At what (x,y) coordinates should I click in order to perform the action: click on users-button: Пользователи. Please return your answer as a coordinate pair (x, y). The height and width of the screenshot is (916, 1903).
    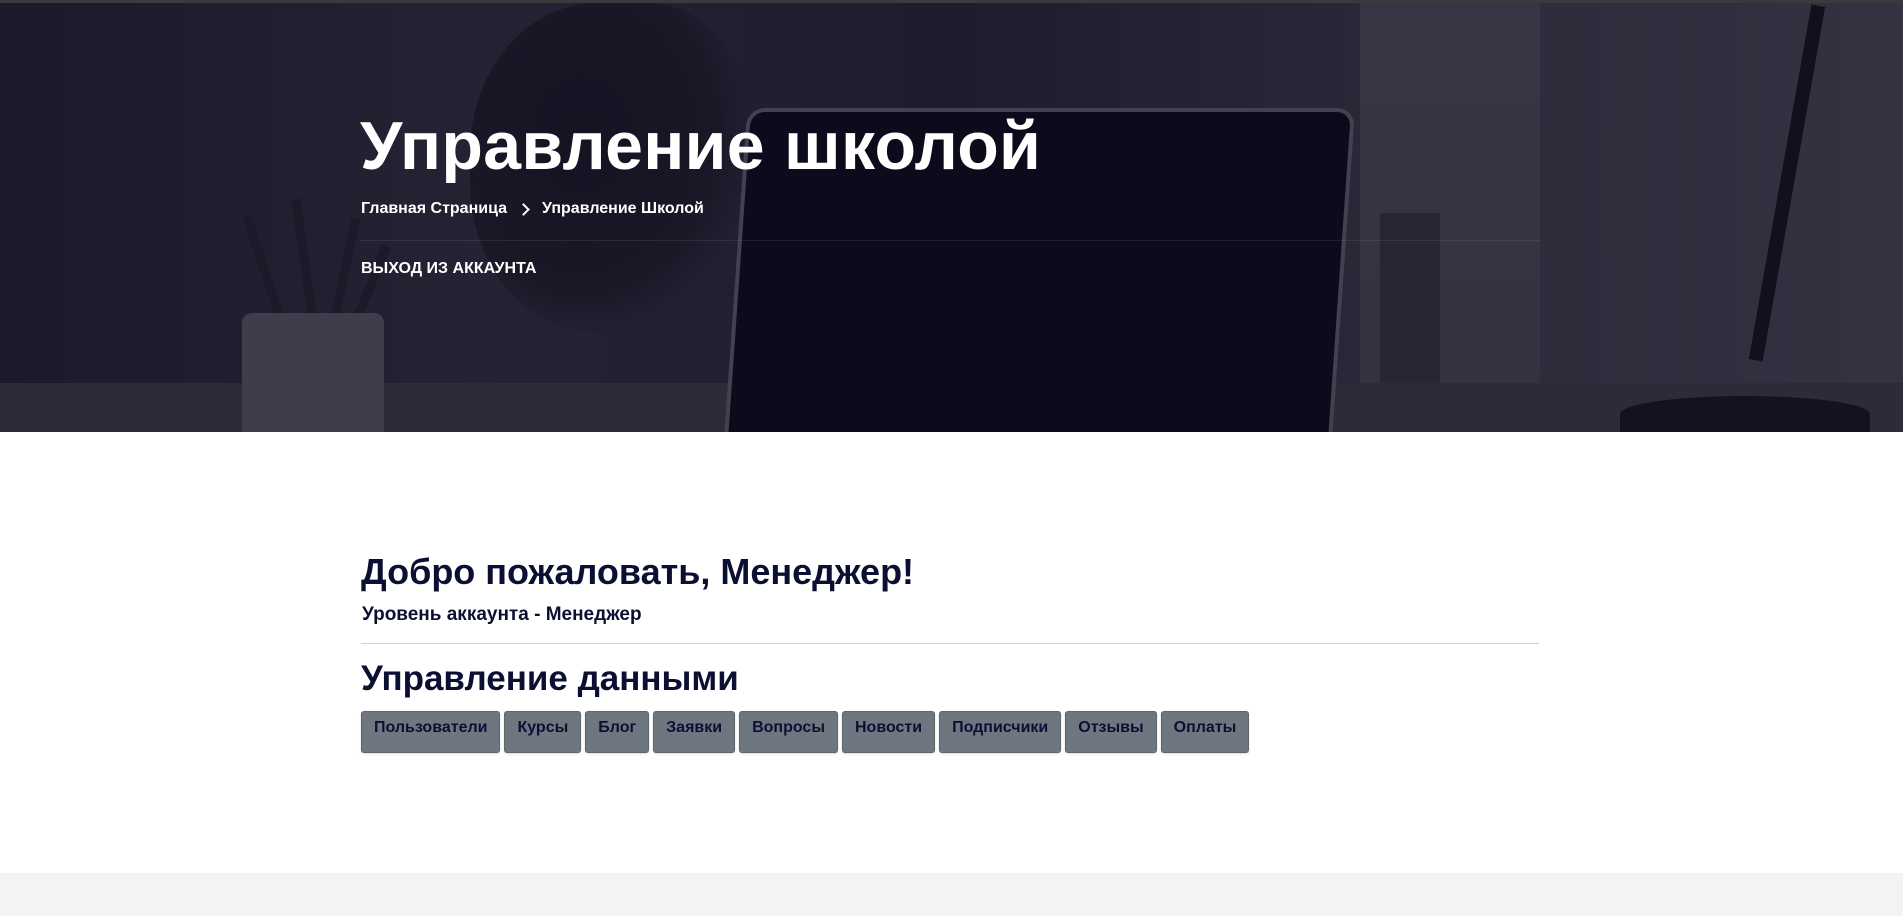
    Looking at the image, I should click on (431, 732).